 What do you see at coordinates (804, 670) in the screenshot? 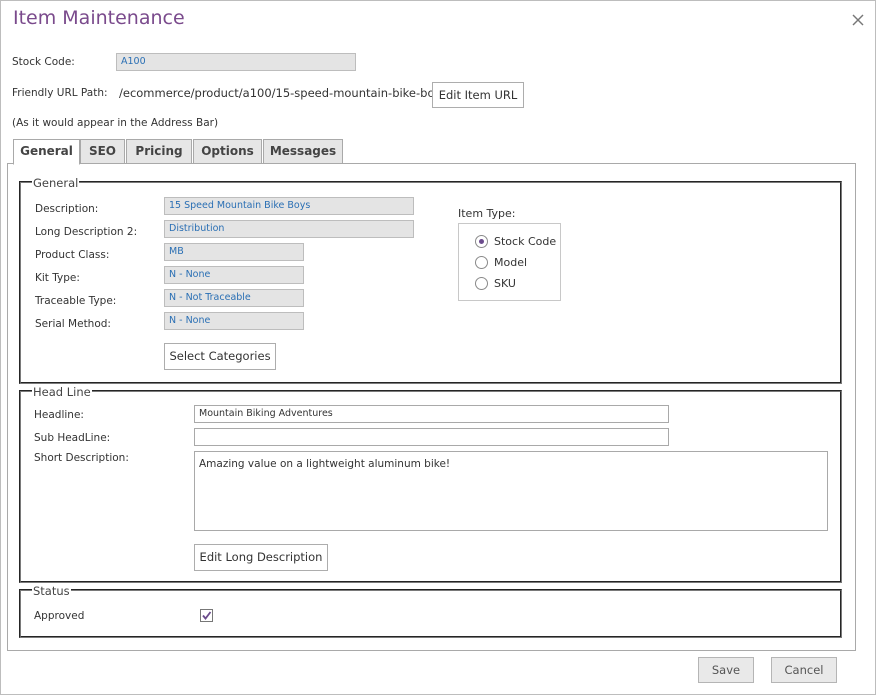
I see `cancel-button: Cancel` at bounding box center [804, 670].